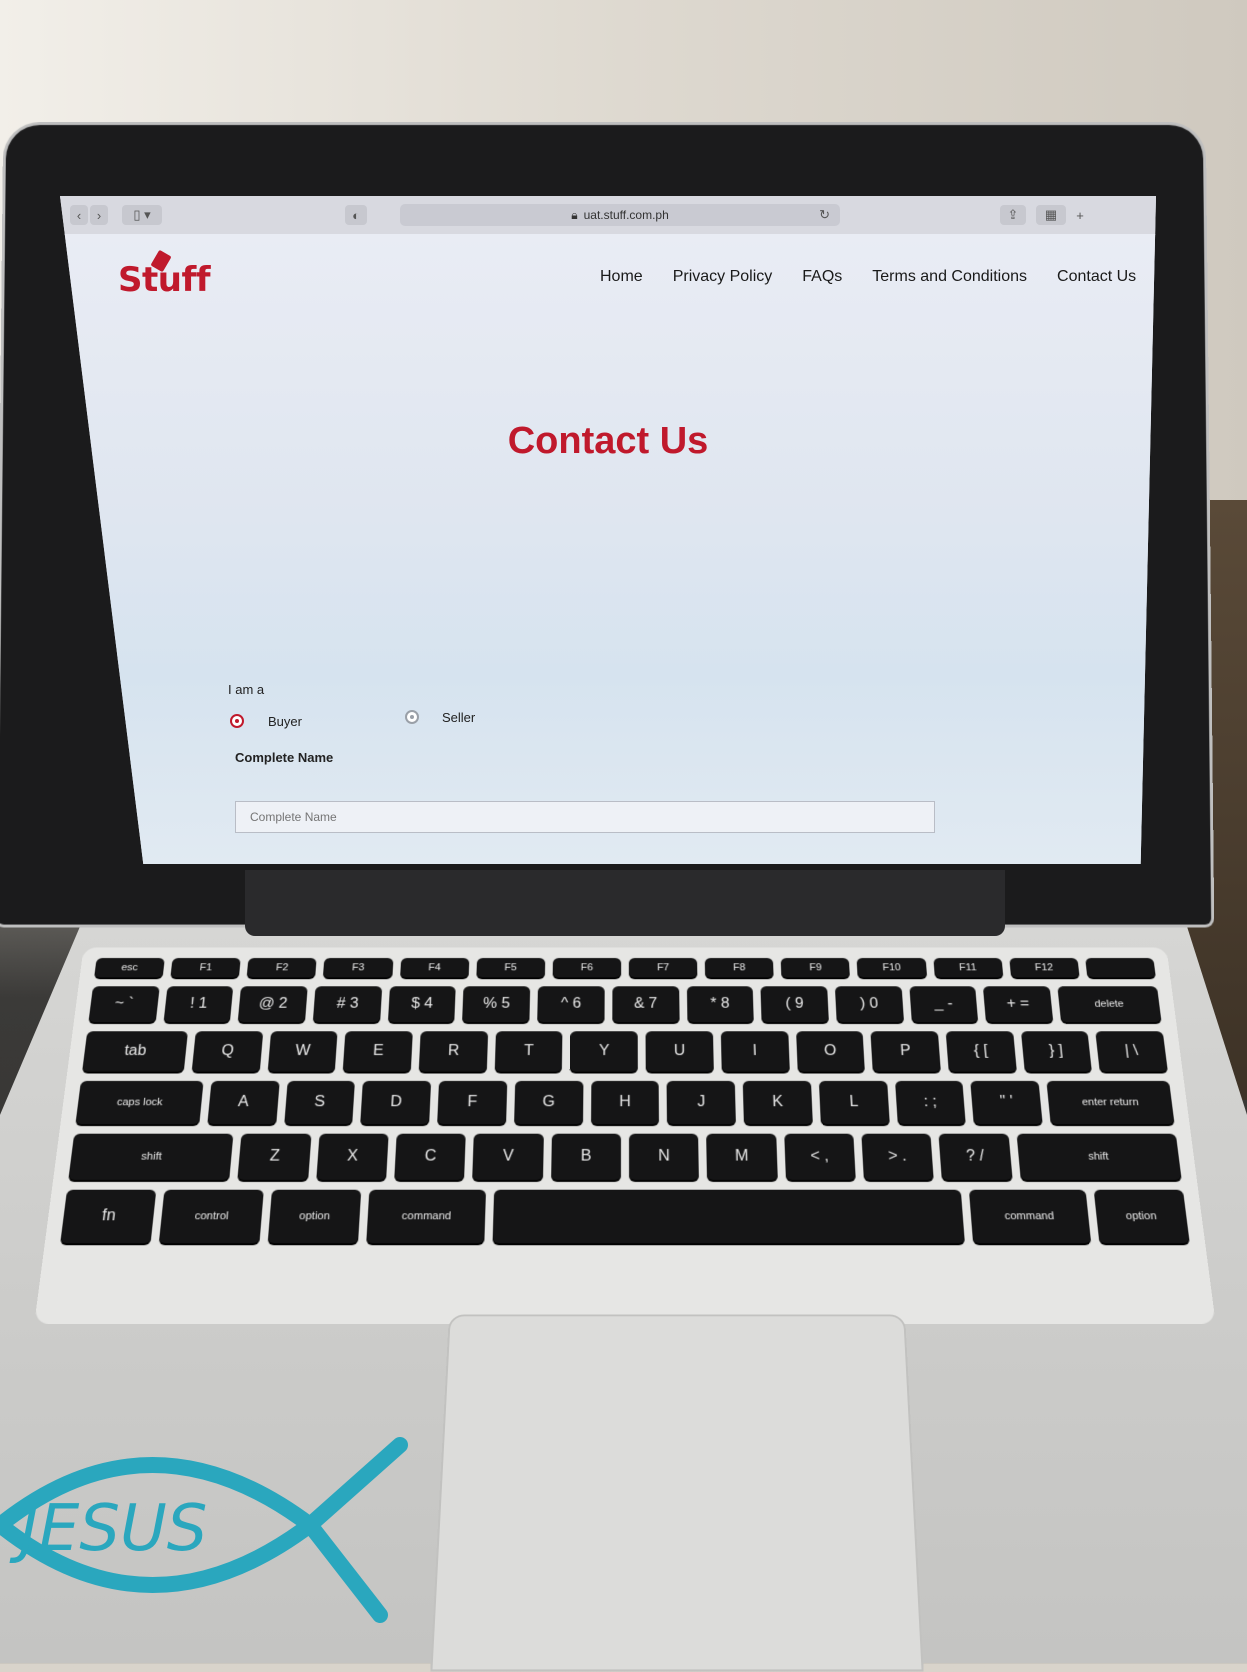 The height and width of the screenshot is (1672, 1247). I want to click on key-delete: delete, so click(1109, 1004).